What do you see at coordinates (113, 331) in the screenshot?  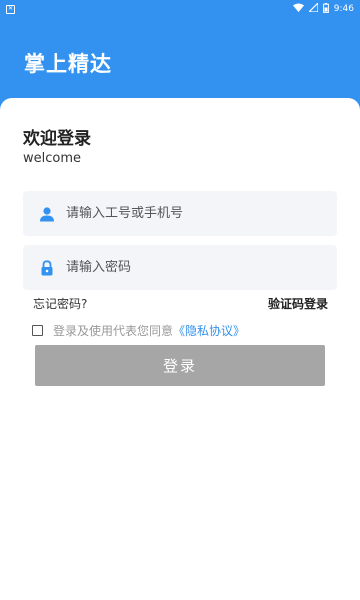 I see `agreement-text: 登录及使用代表您同意` at bounding box center [113, 331].